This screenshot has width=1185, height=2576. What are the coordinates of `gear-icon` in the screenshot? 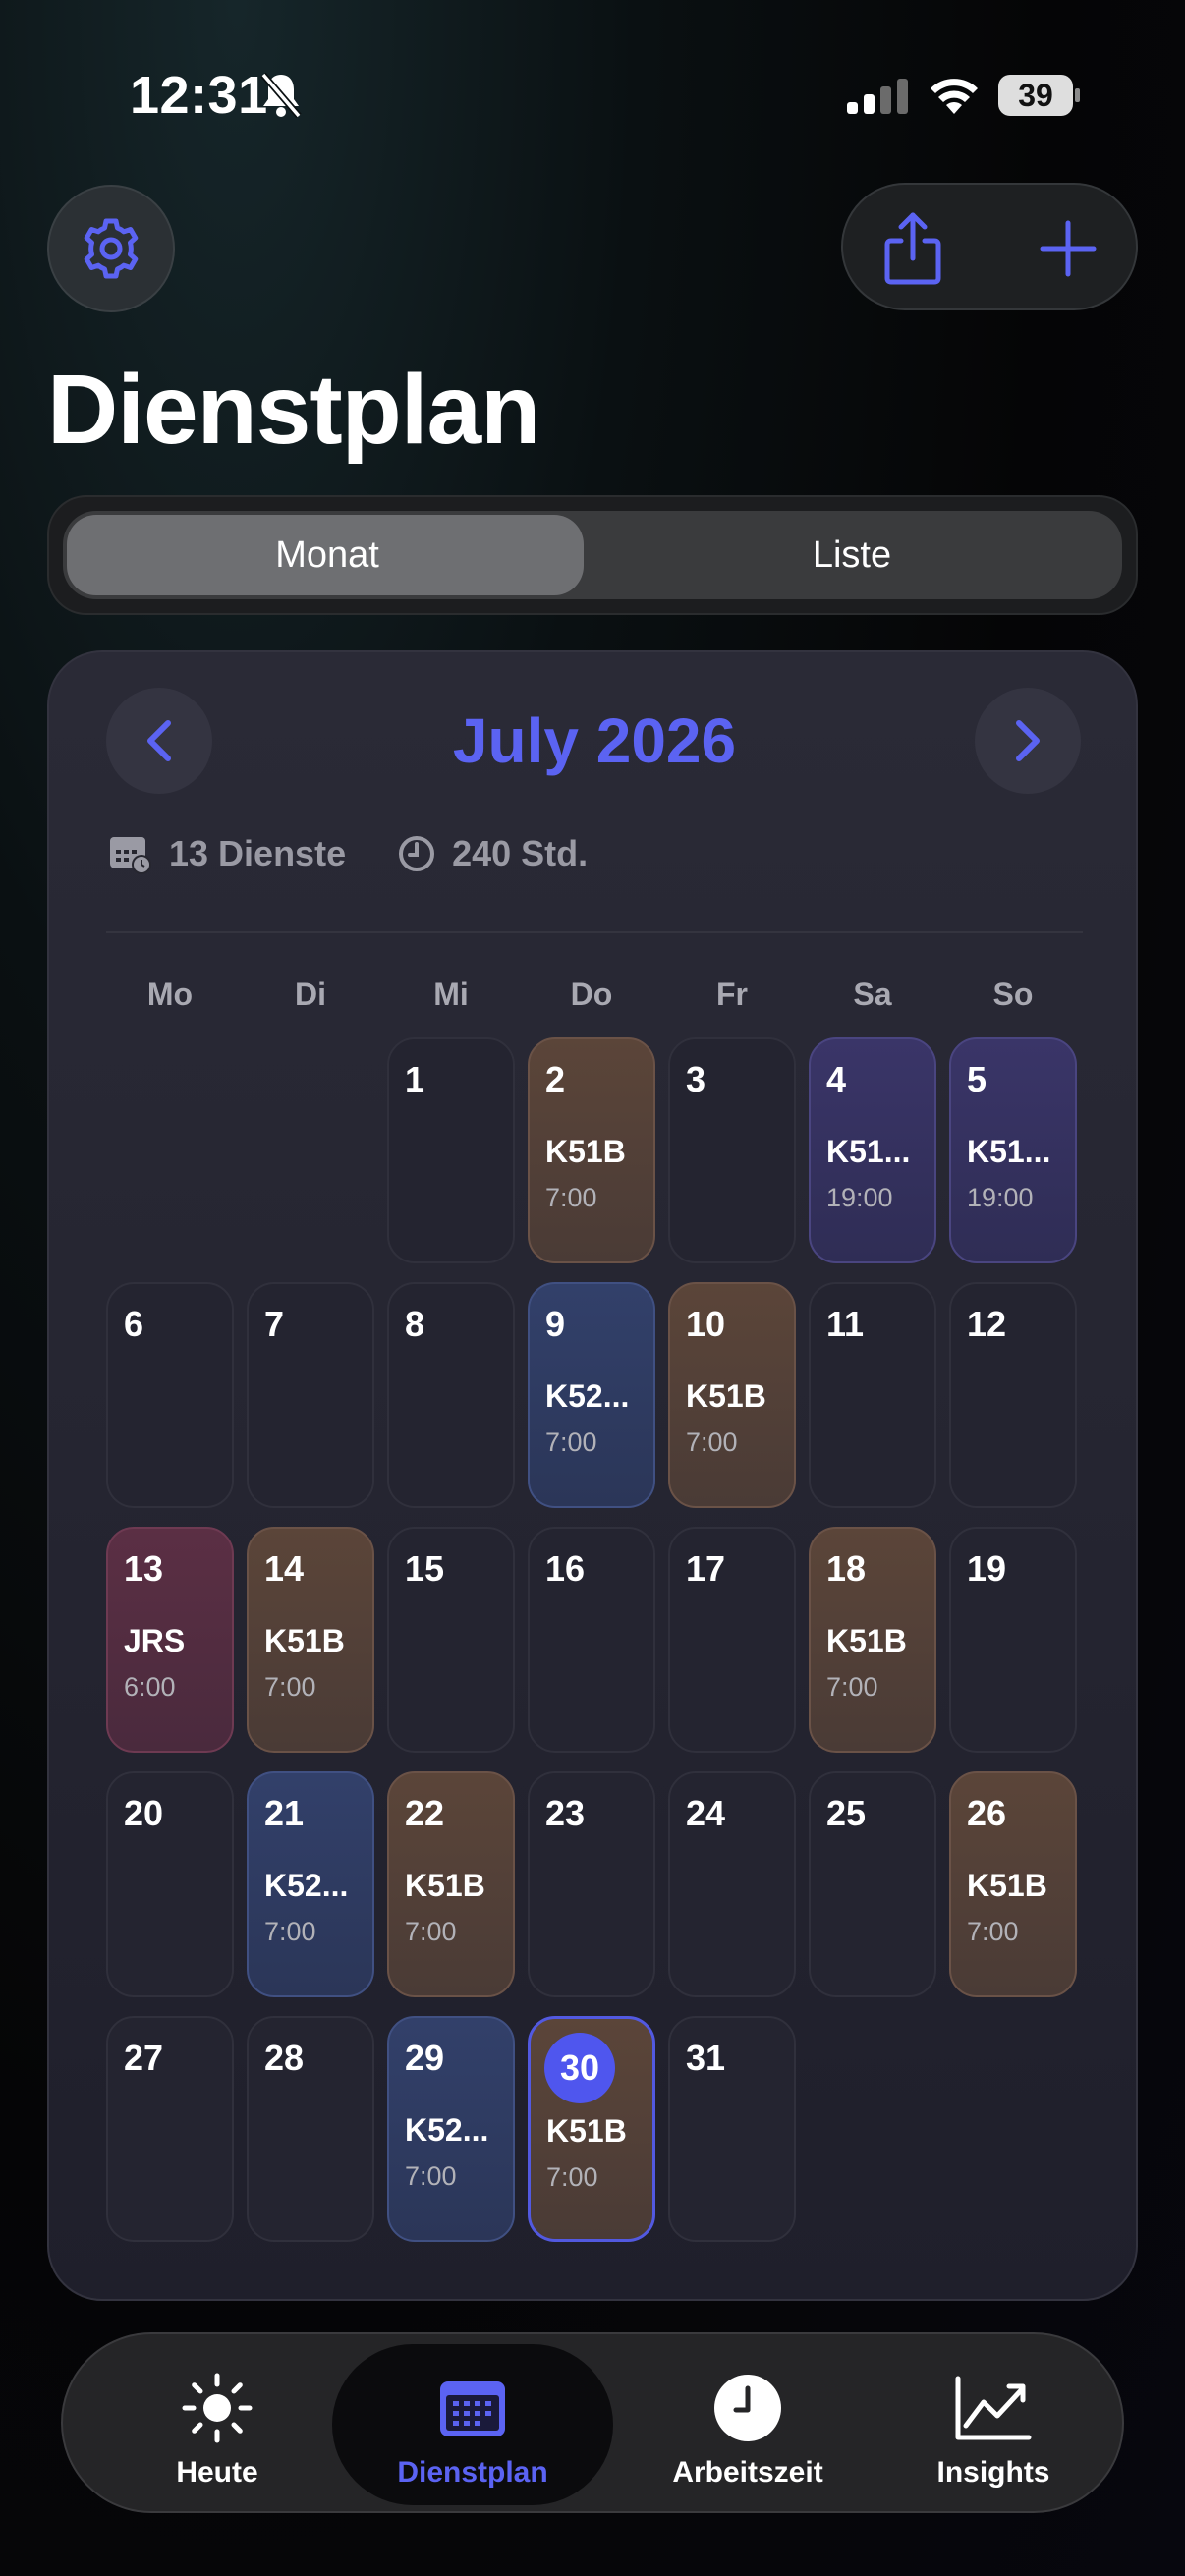 It's located at (112, 248).